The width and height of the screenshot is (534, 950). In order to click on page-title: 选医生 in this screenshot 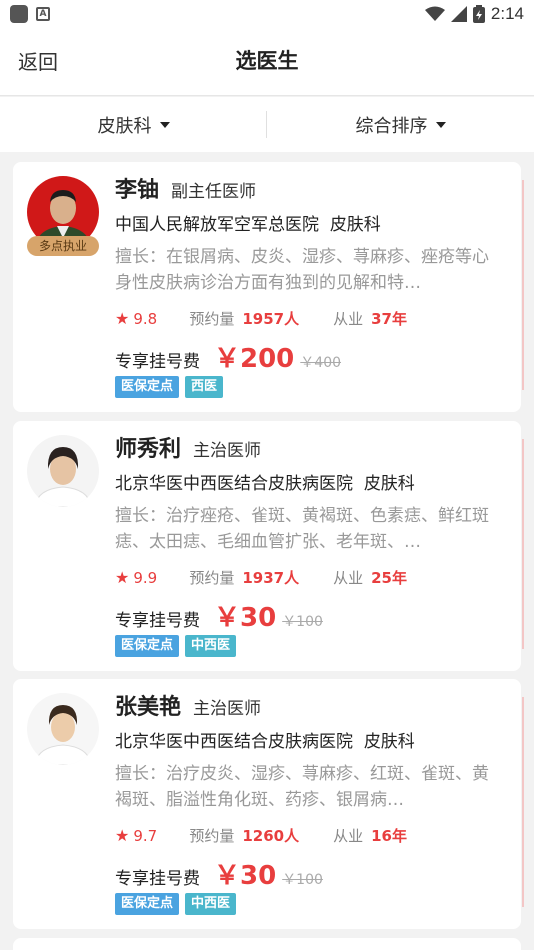, I will do `click(267, 61)`.